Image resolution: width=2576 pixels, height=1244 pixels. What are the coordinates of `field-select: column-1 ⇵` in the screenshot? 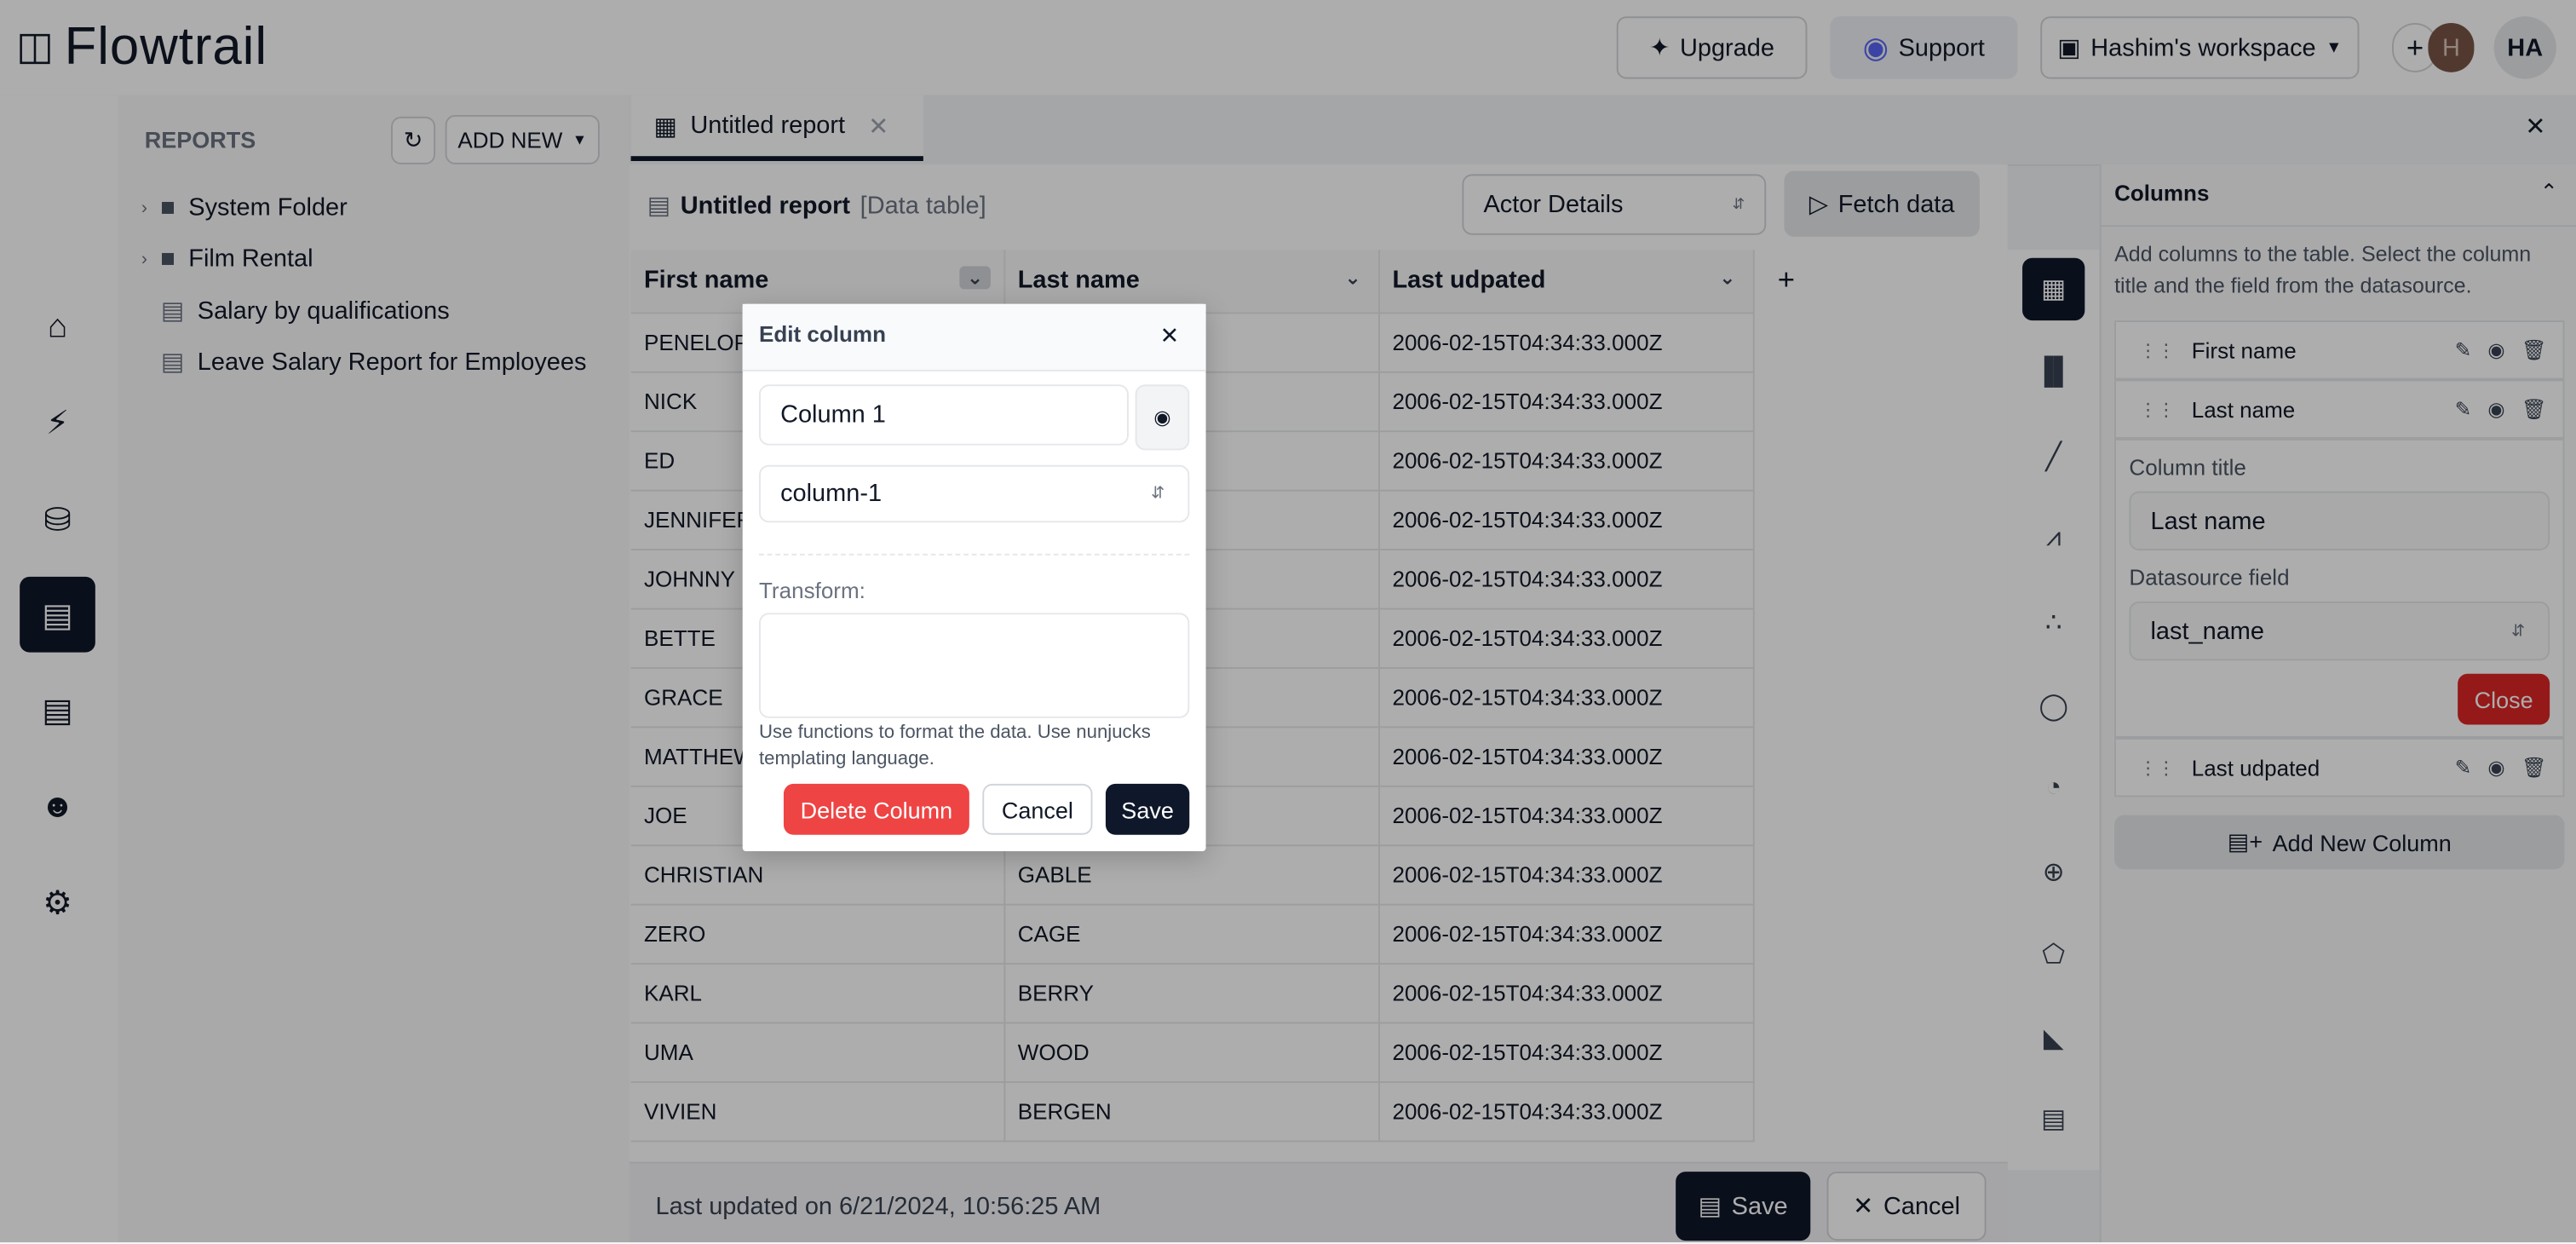 It's located at (974, 494).